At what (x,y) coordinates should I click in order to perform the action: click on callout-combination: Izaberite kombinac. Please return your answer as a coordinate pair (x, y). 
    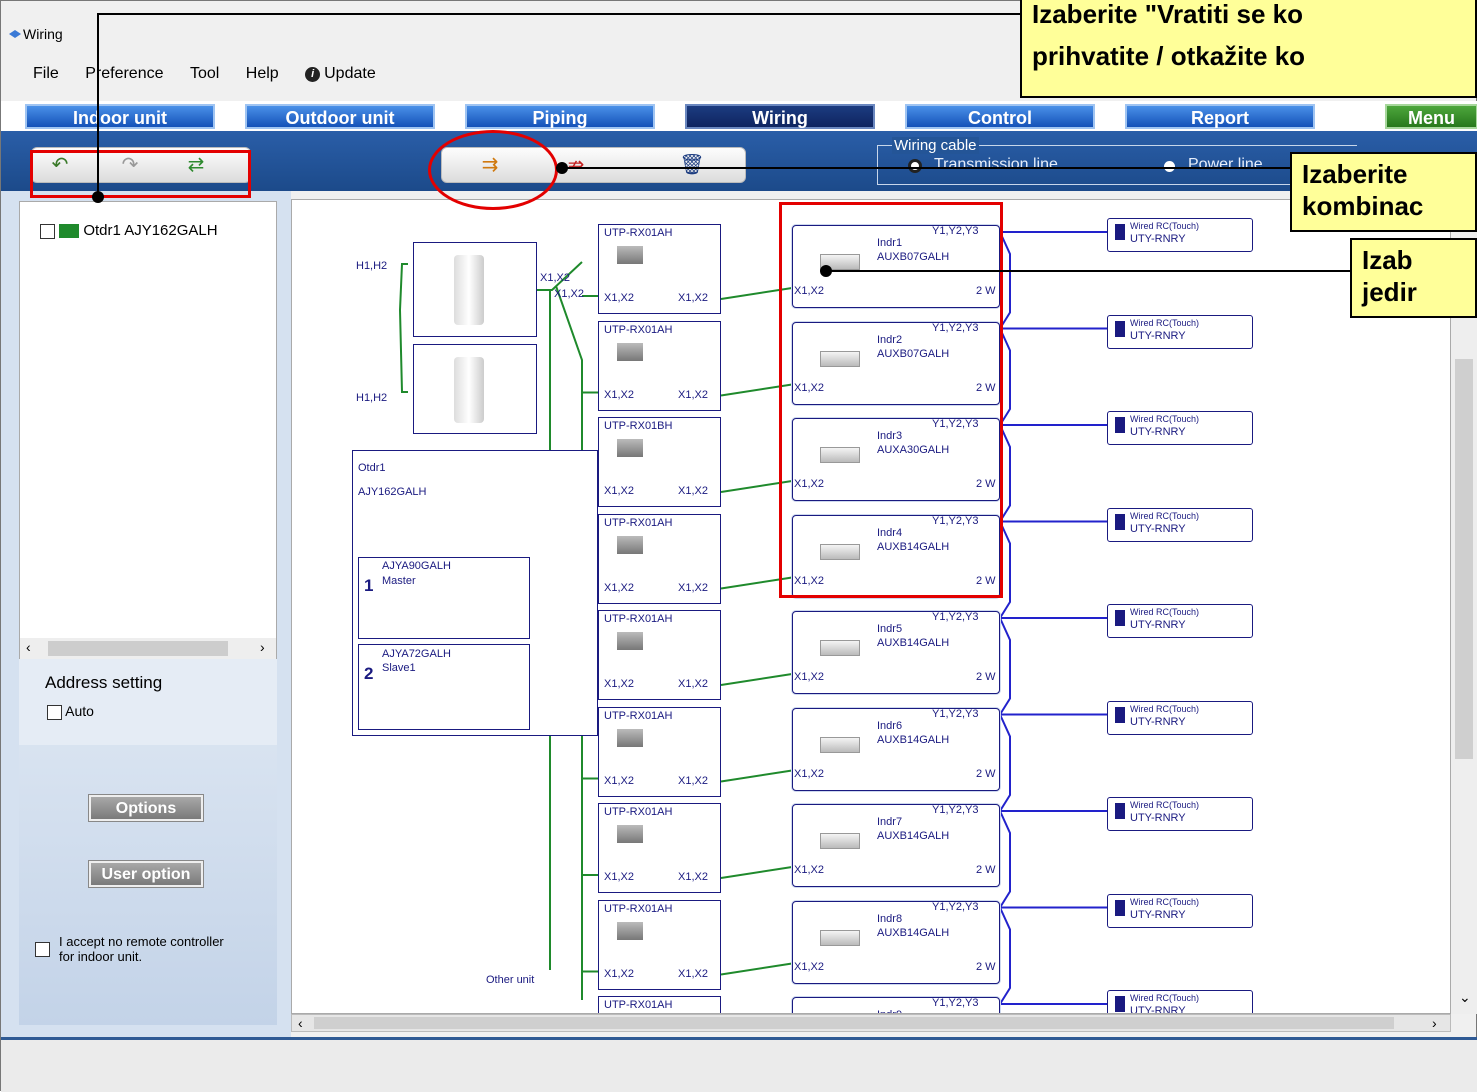
    Looking at the image, I should click on (1383, 192).